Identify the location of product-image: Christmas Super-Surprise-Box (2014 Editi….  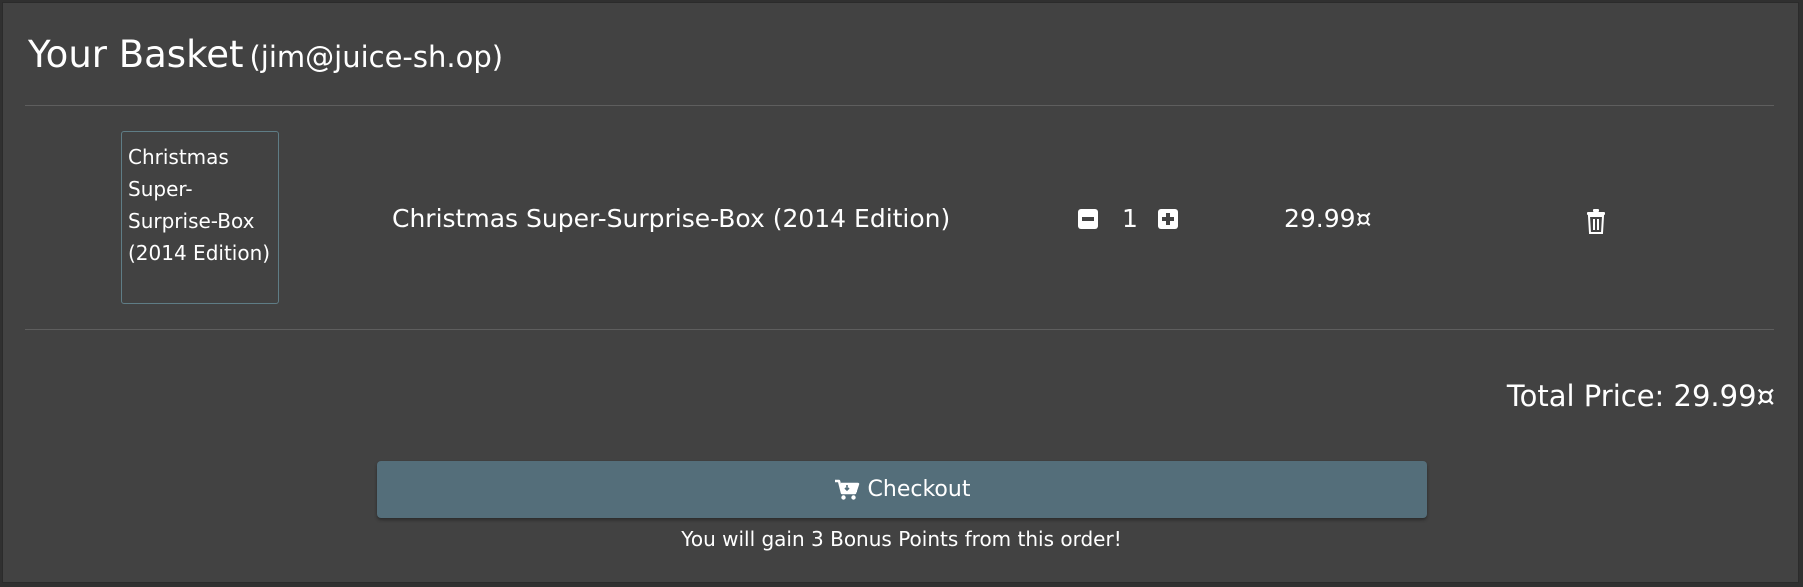
(200, 217).